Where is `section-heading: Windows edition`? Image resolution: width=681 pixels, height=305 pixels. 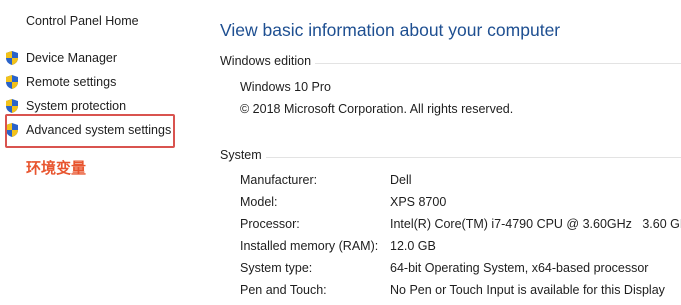 section-heading: Windows edition is located at coordinates (268, 61).